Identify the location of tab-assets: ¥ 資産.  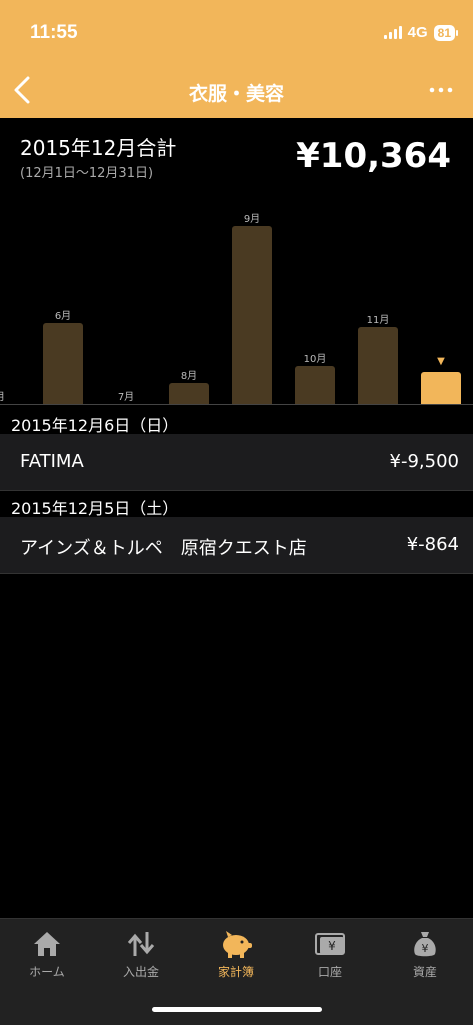
(425, 954).